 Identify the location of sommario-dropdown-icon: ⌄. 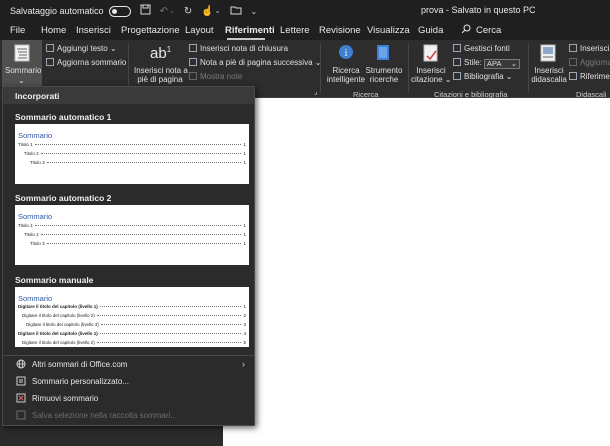
(21, 80).